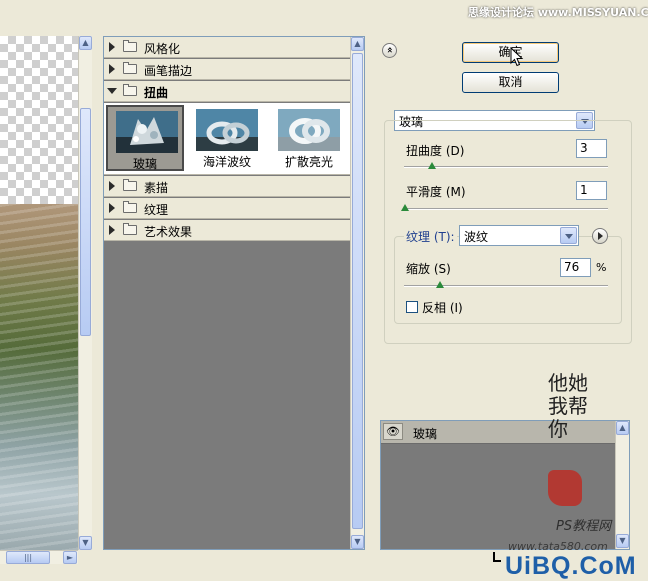  I want to click on category-label: 风格化, so click(162, 49).